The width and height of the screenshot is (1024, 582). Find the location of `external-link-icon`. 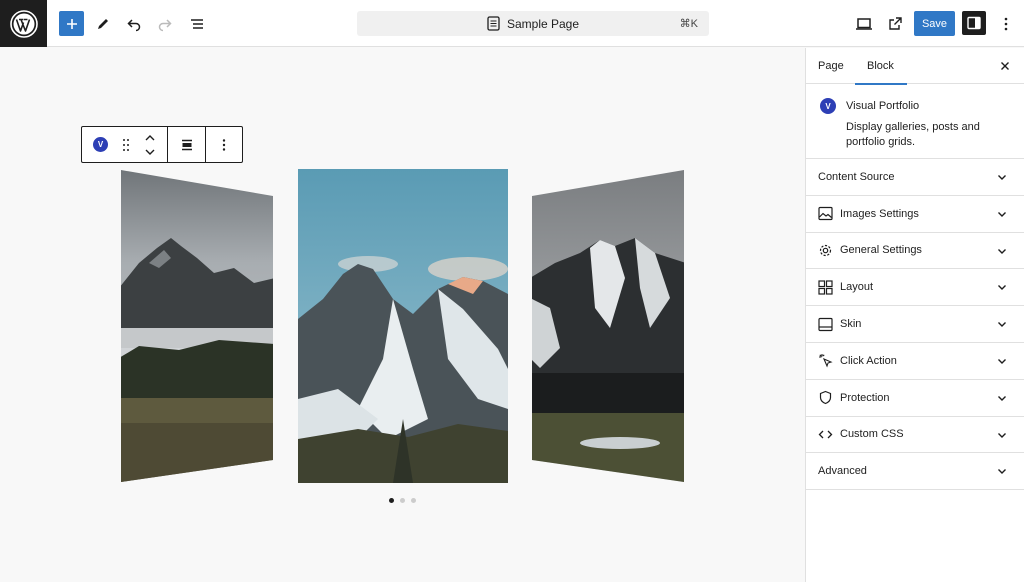

external-link-icon is located at coordinates (895, 23).